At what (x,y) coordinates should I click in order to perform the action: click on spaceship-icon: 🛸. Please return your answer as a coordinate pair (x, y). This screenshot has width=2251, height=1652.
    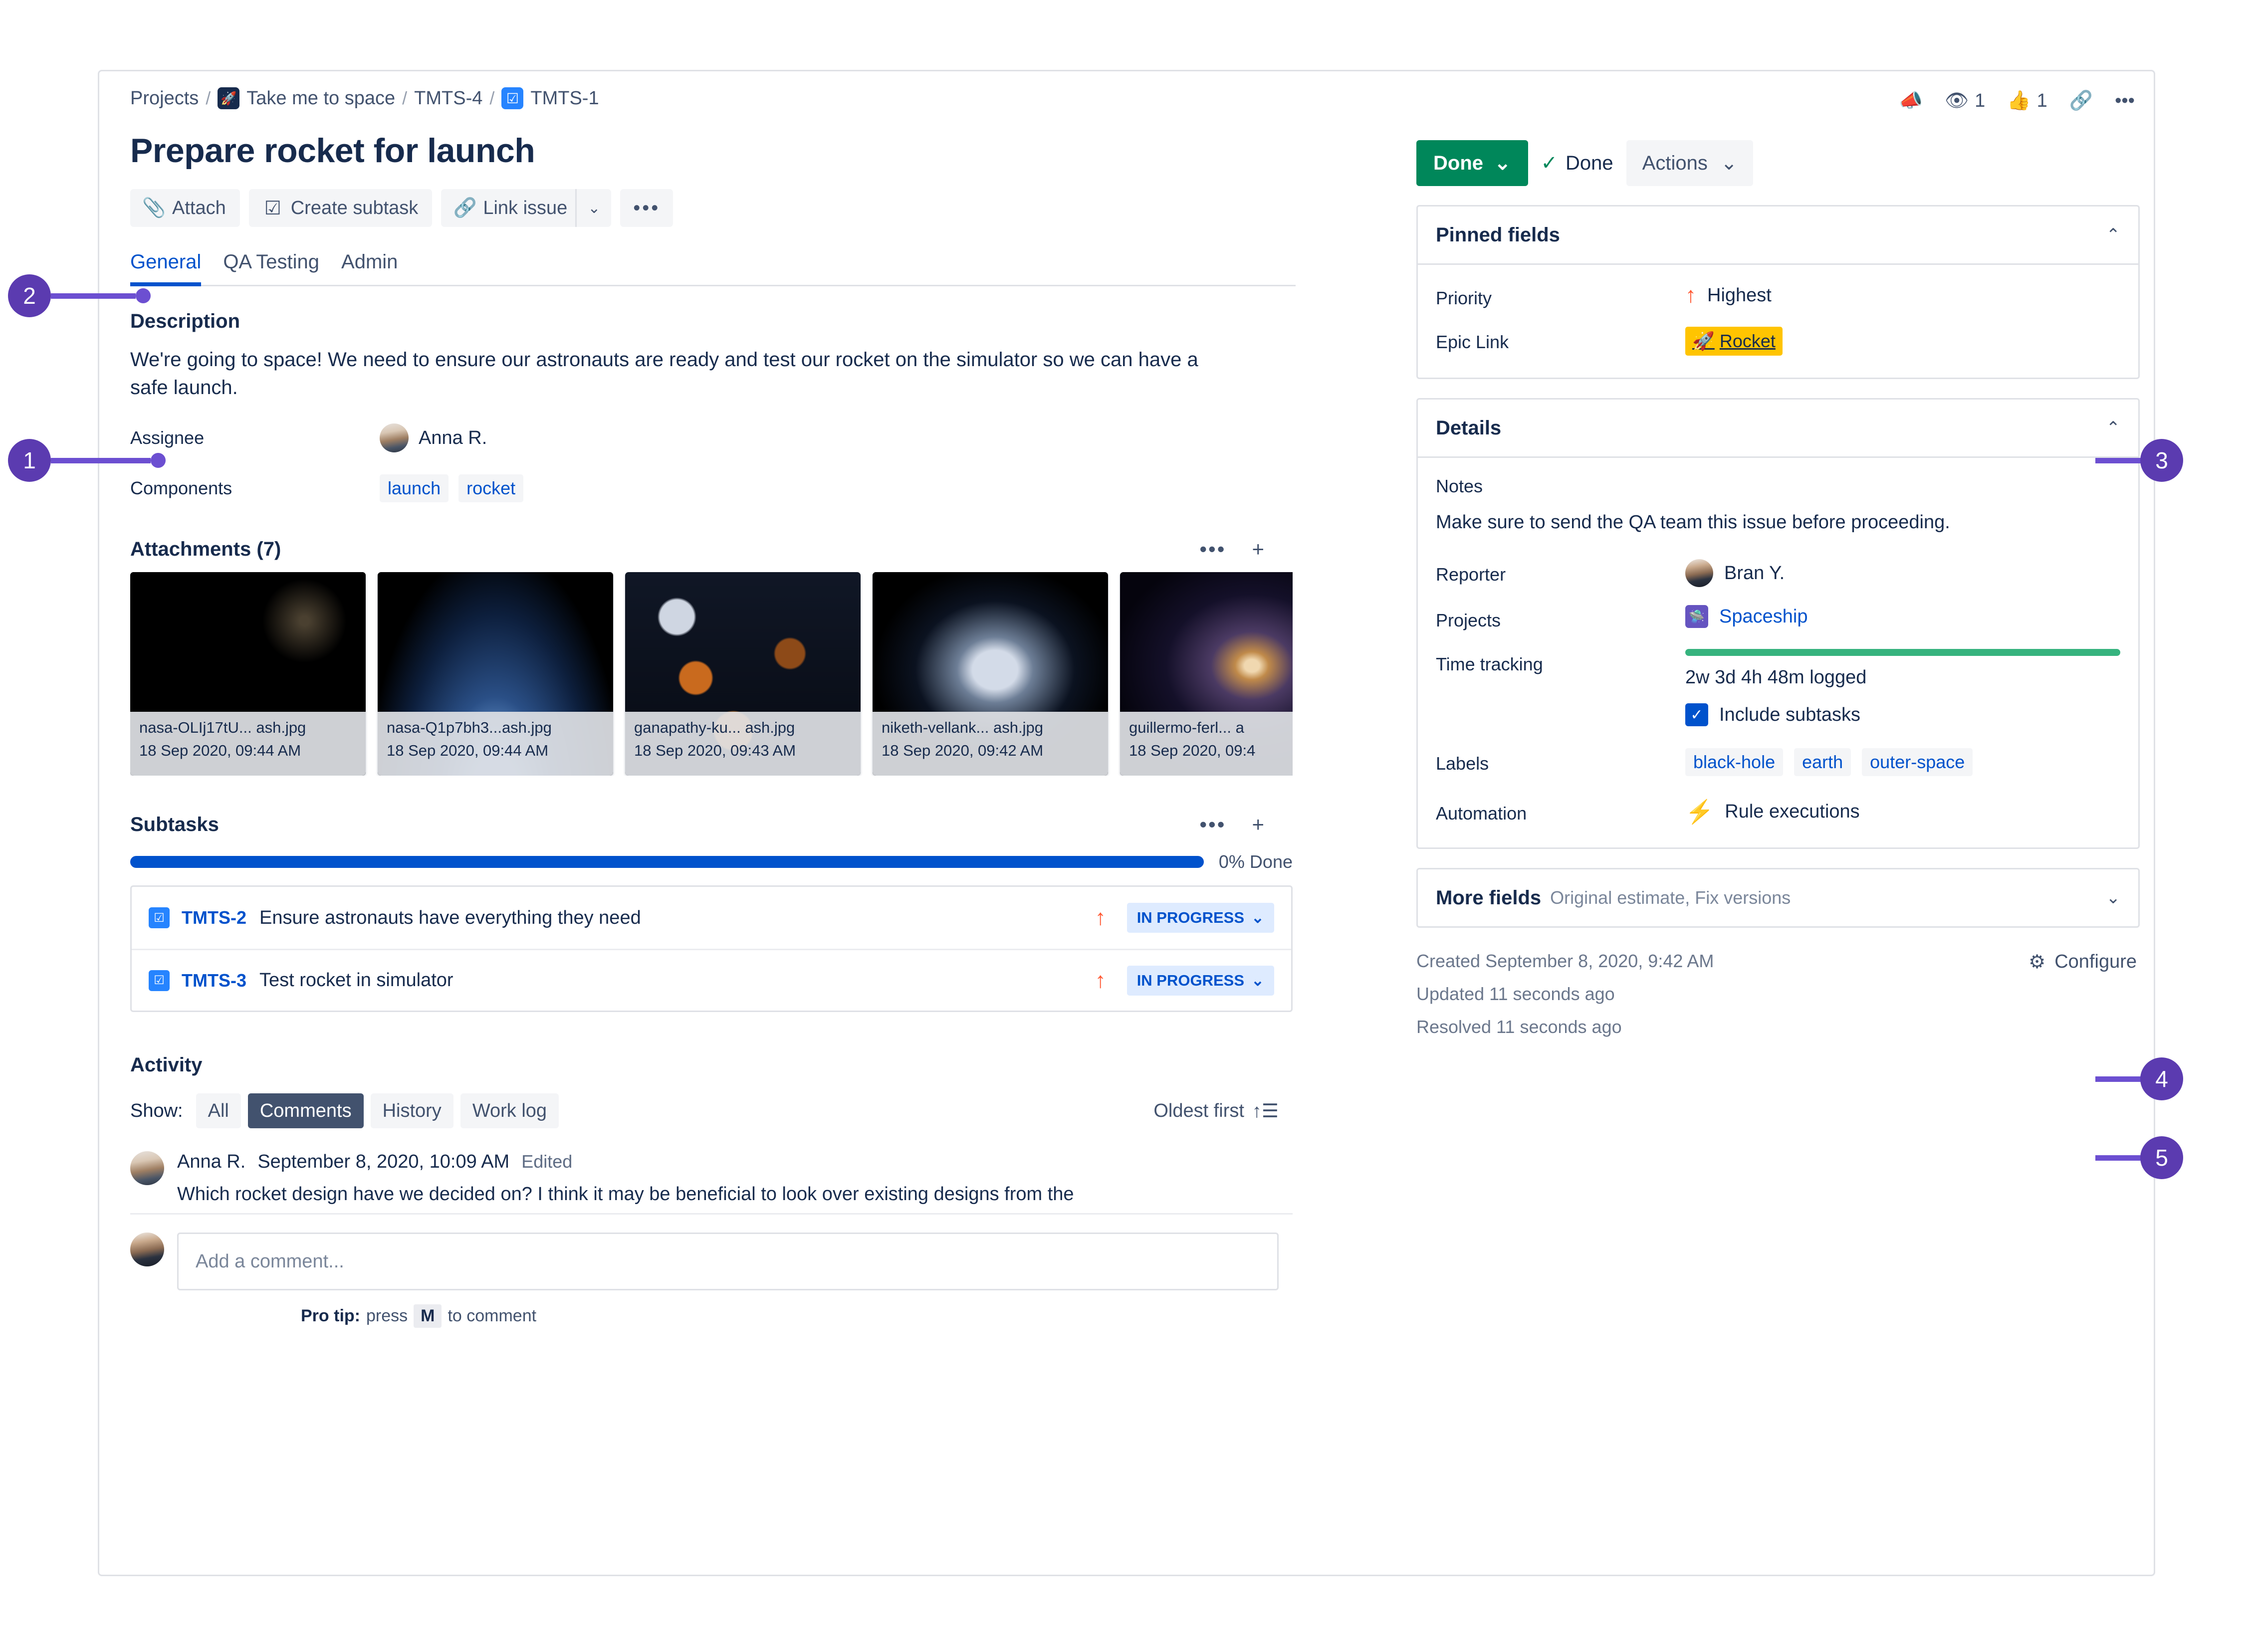
    Looking at the image, I should click on (1696, 616).